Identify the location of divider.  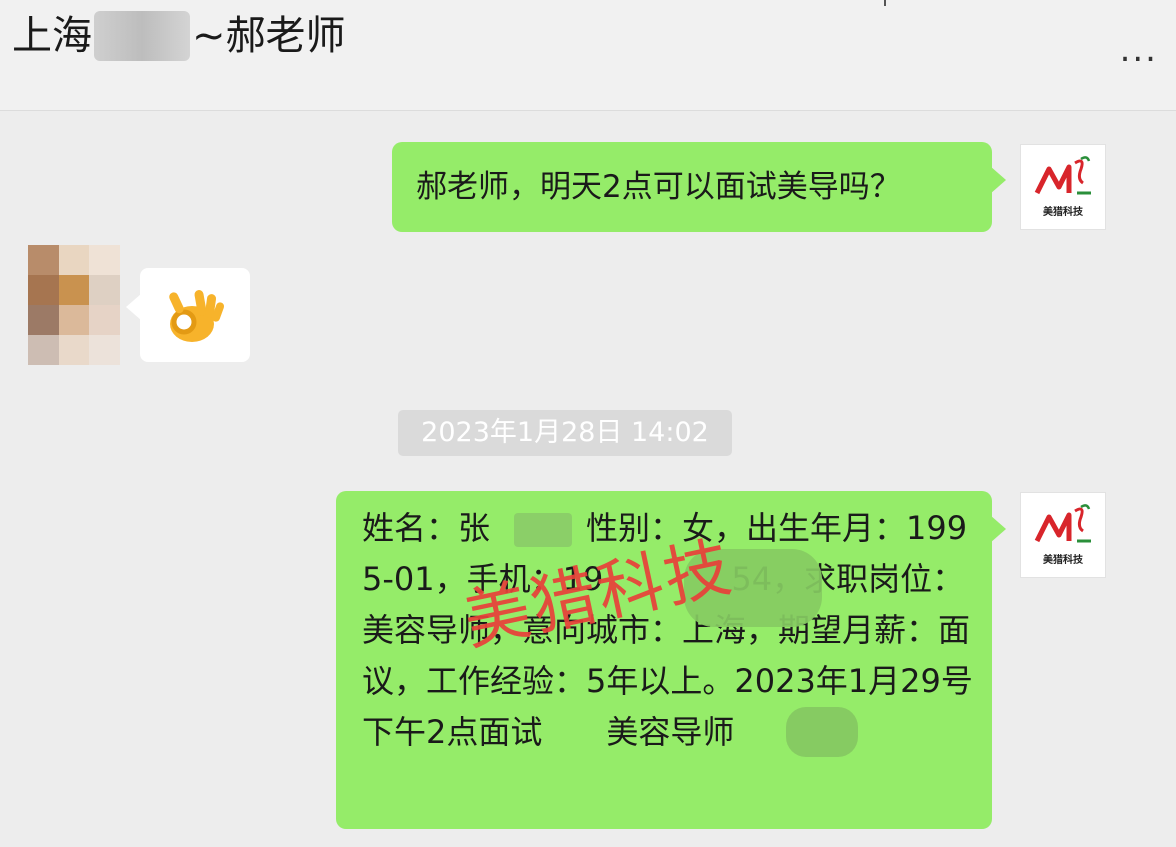
(885, 3).